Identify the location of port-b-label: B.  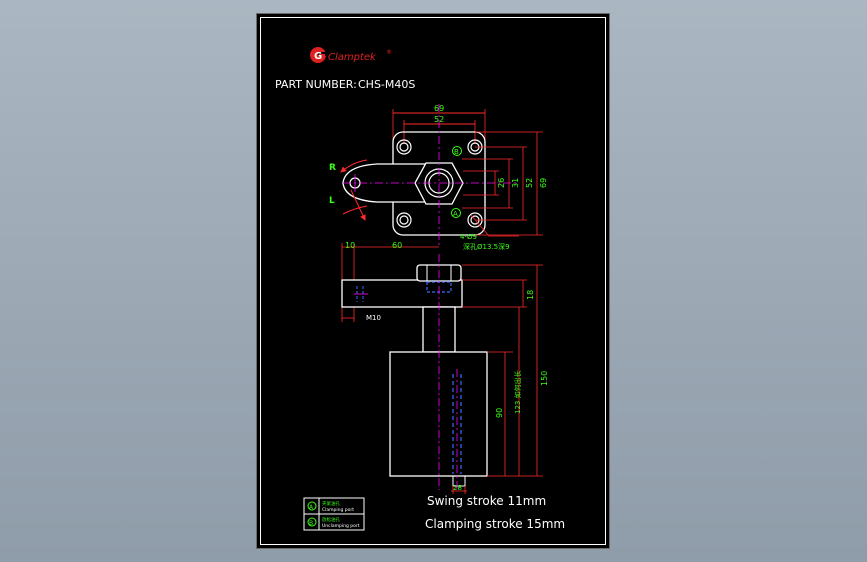
(456, 152).